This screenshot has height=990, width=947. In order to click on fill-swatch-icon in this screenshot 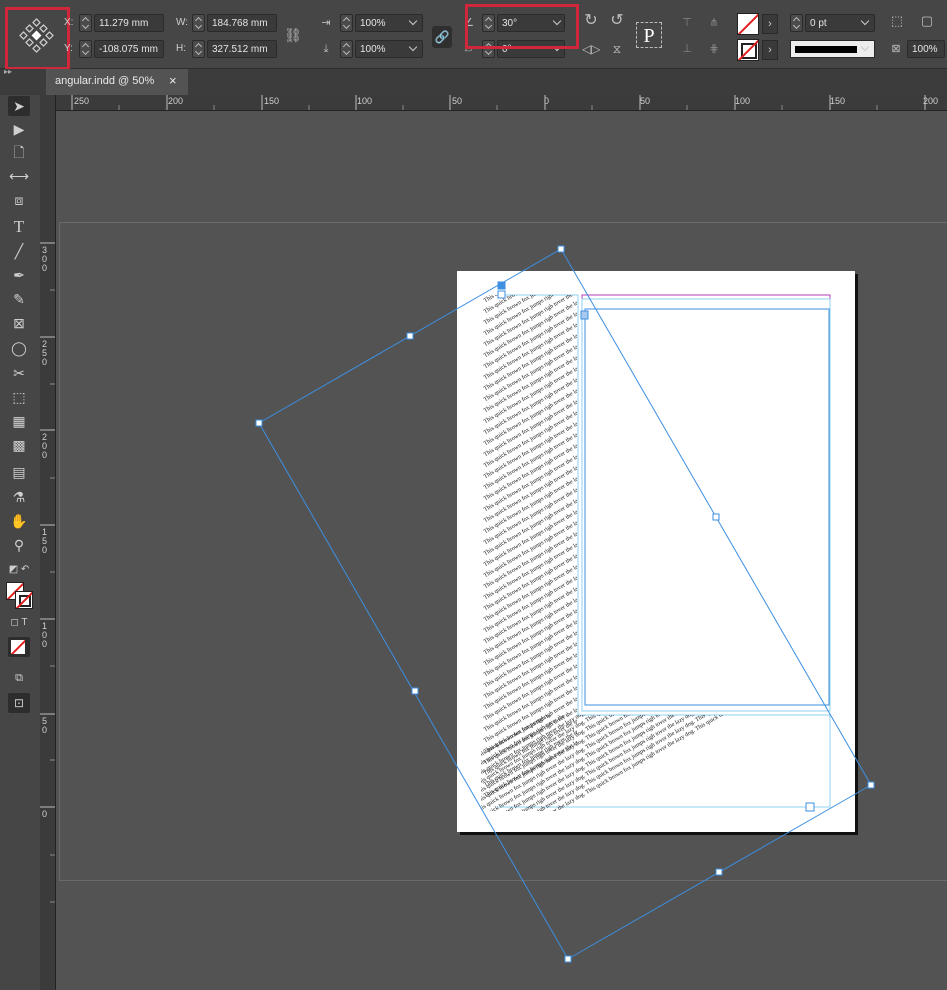, I will do `click(748, 24)`.